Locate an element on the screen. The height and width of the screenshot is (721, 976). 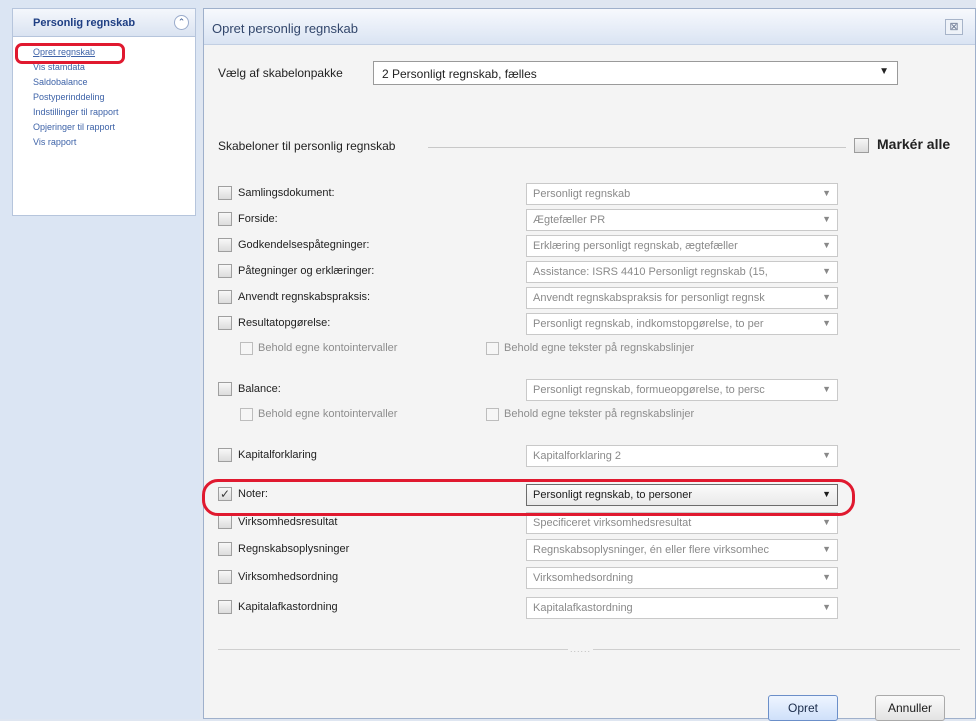
checkbox-paategninger is located at coordinates (225, 271).